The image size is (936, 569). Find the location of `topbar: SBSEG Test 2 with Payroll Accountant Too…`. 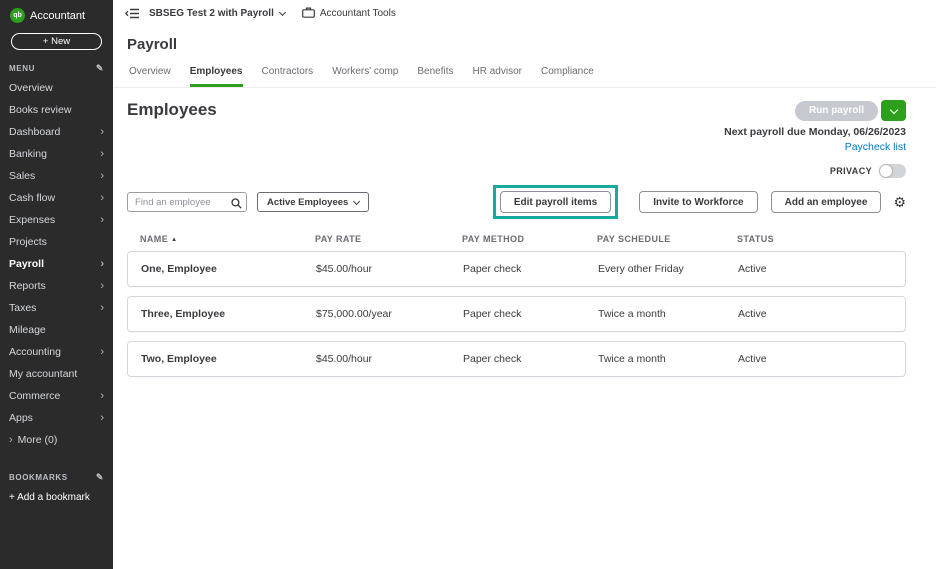

topbar: SBSEG Test 2 with Payroll Accountant Too… is located at coordinates (524, 13).